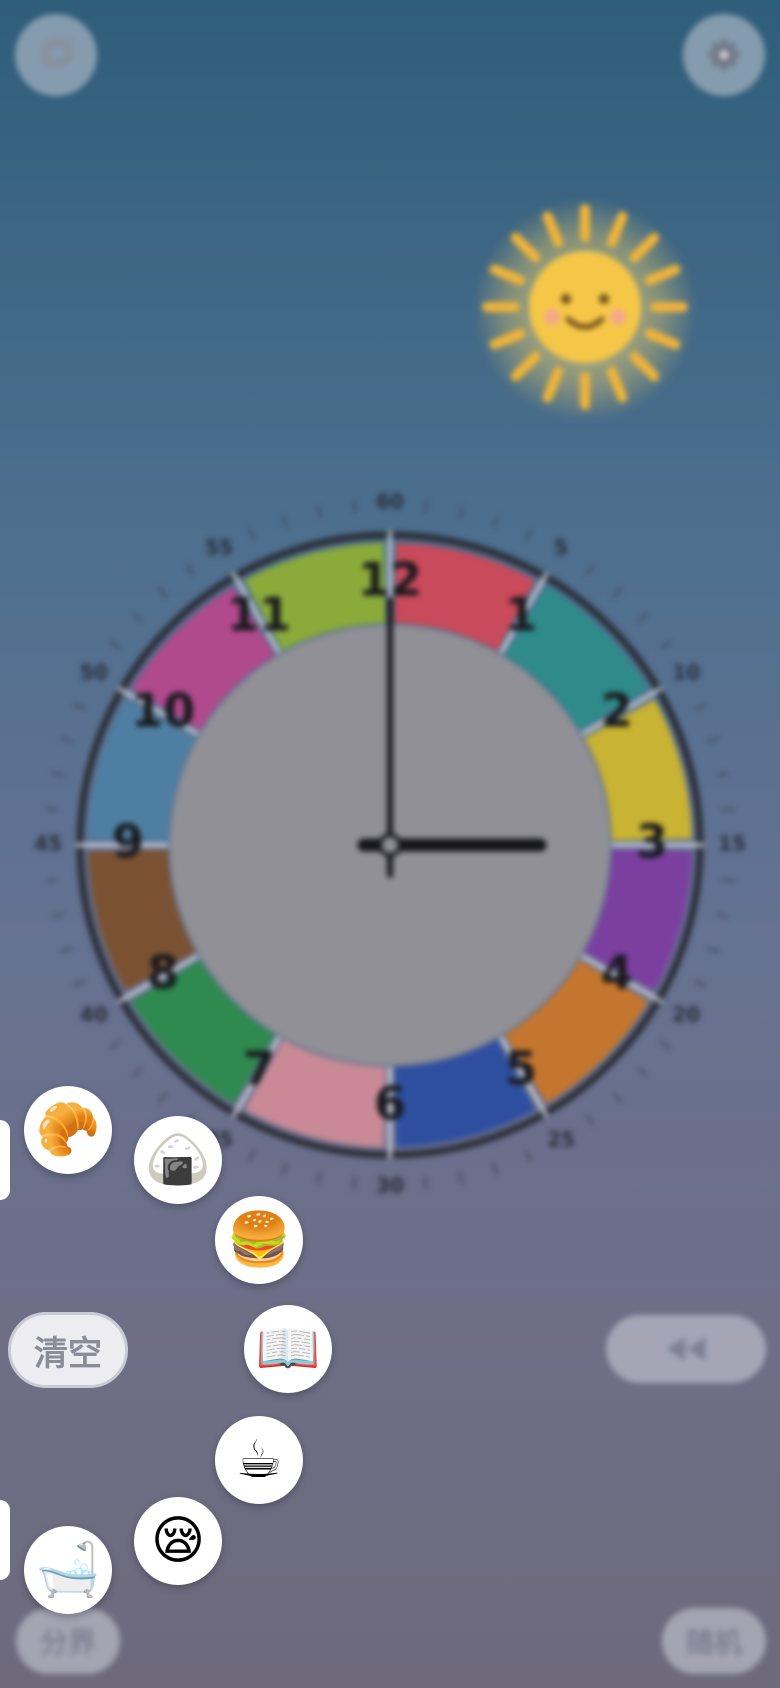 This screenshot has height=1688, width=780. I want to click on clock-center-pin, so click(390, 845).